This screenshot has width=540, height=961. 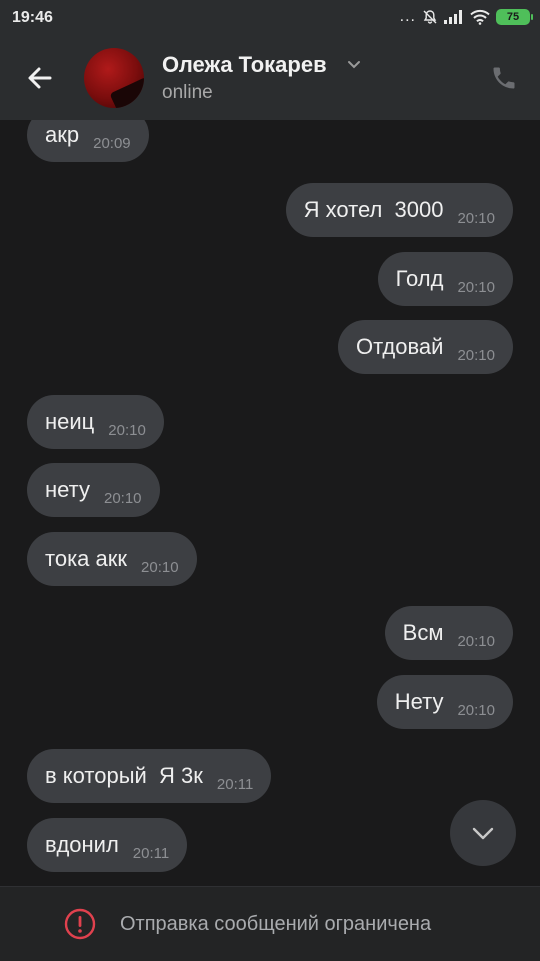 I want to click on message-outgoing: Нету 20:10, so click(x=444, y=702).